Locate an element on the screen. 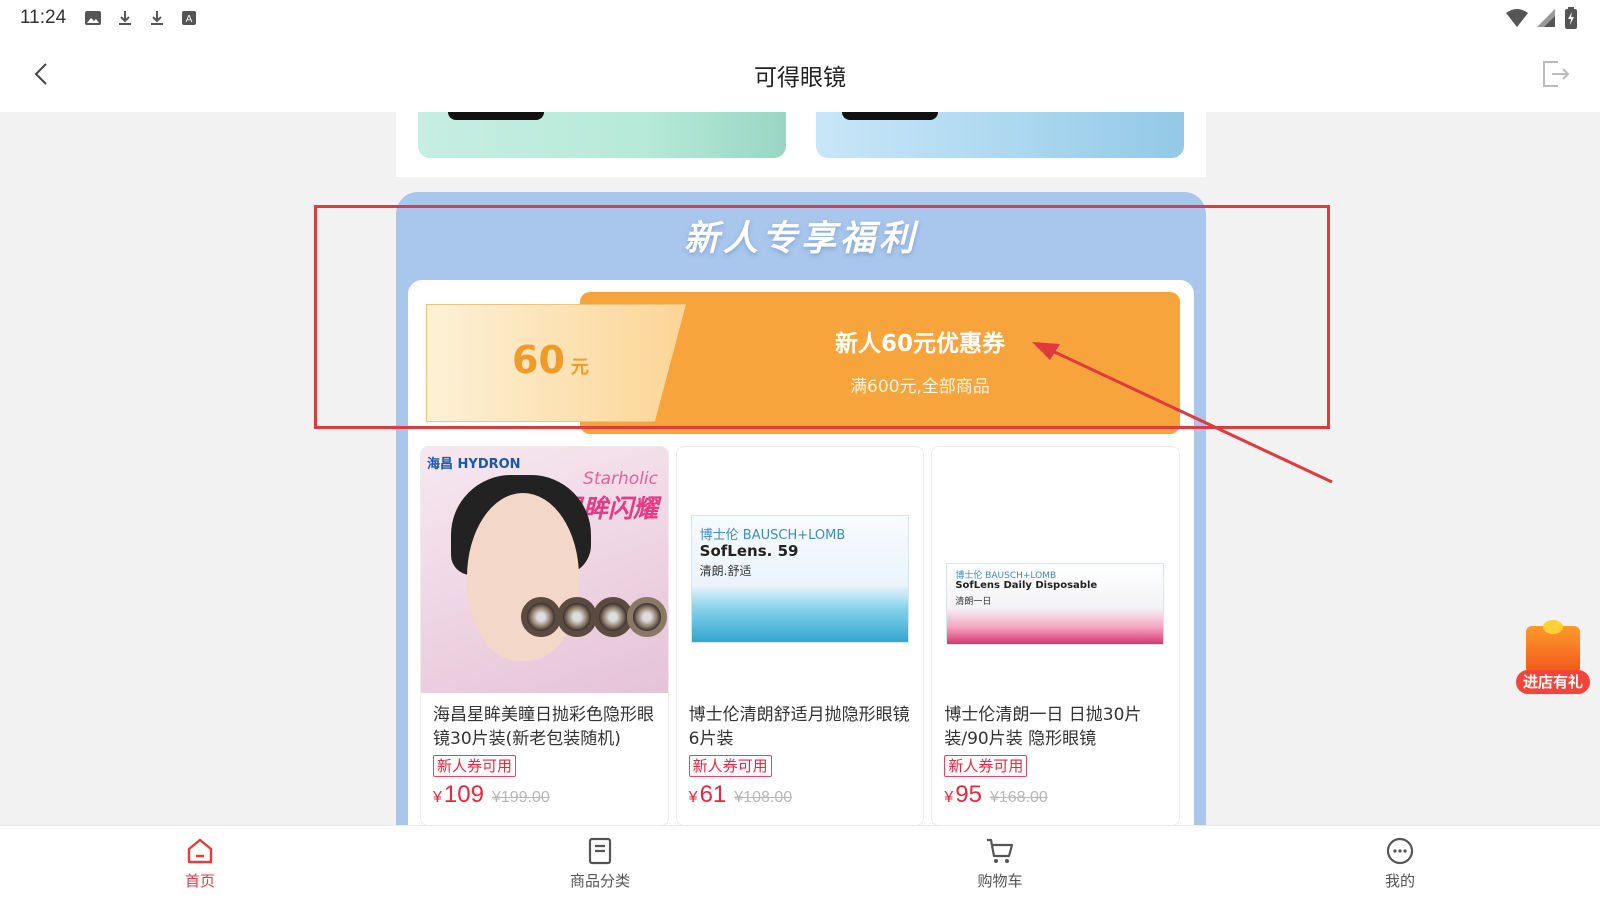 Image resolution: width=1600 pixels, height=900 pixels. coupon-name: 新人60元优惠券 is located at coordinates (919, 344).